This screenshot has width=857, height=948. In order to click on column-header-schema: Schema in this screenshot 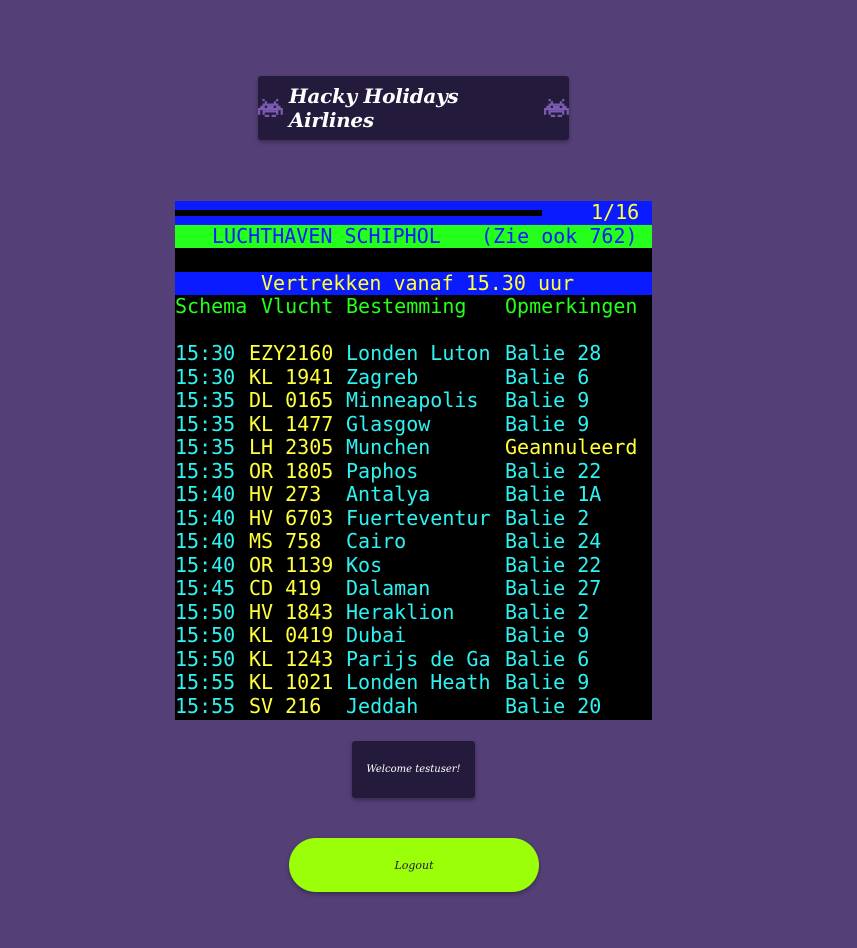, I will do `click(211, 306)`.